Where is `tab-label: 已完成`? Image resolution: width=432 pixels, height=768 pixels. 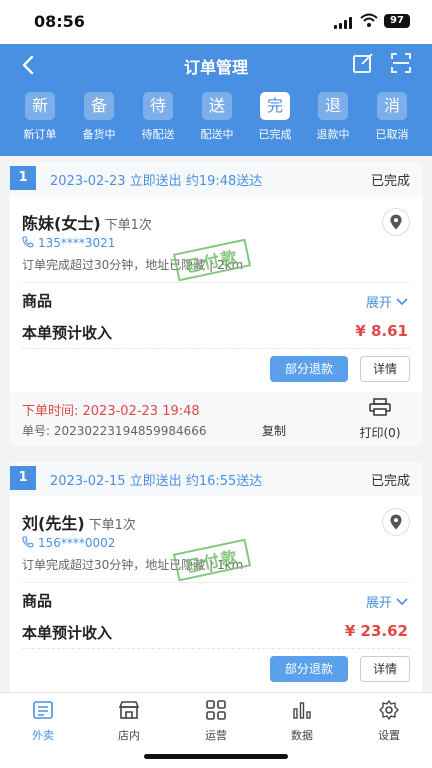 tab-label: 已完成 is located at coordinates (275, 134).